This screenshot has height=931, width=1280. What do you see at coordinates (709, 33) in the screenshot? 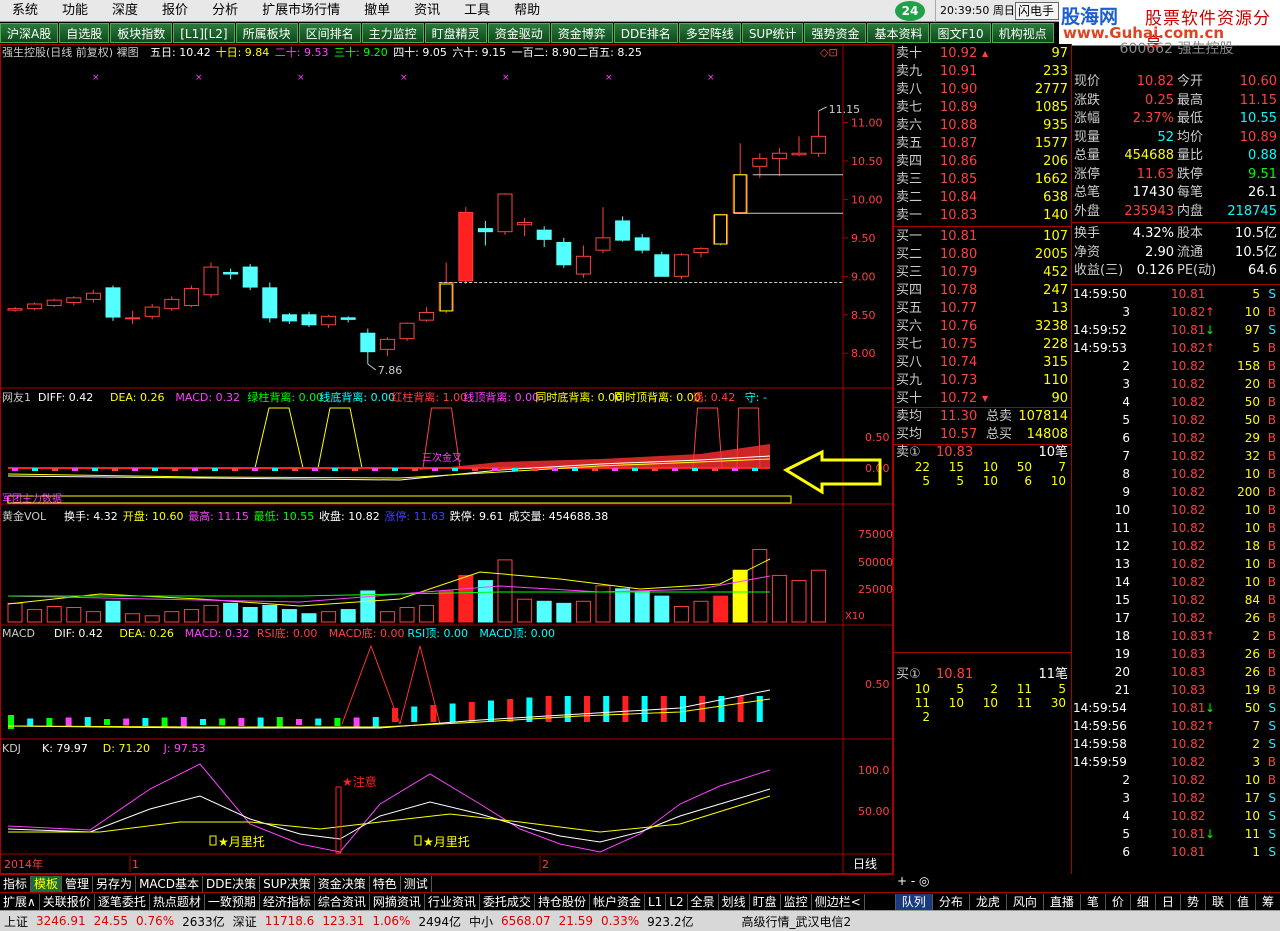
I see `toolbar-tab-11: 多空阵线` at bounding box center [709, 33].